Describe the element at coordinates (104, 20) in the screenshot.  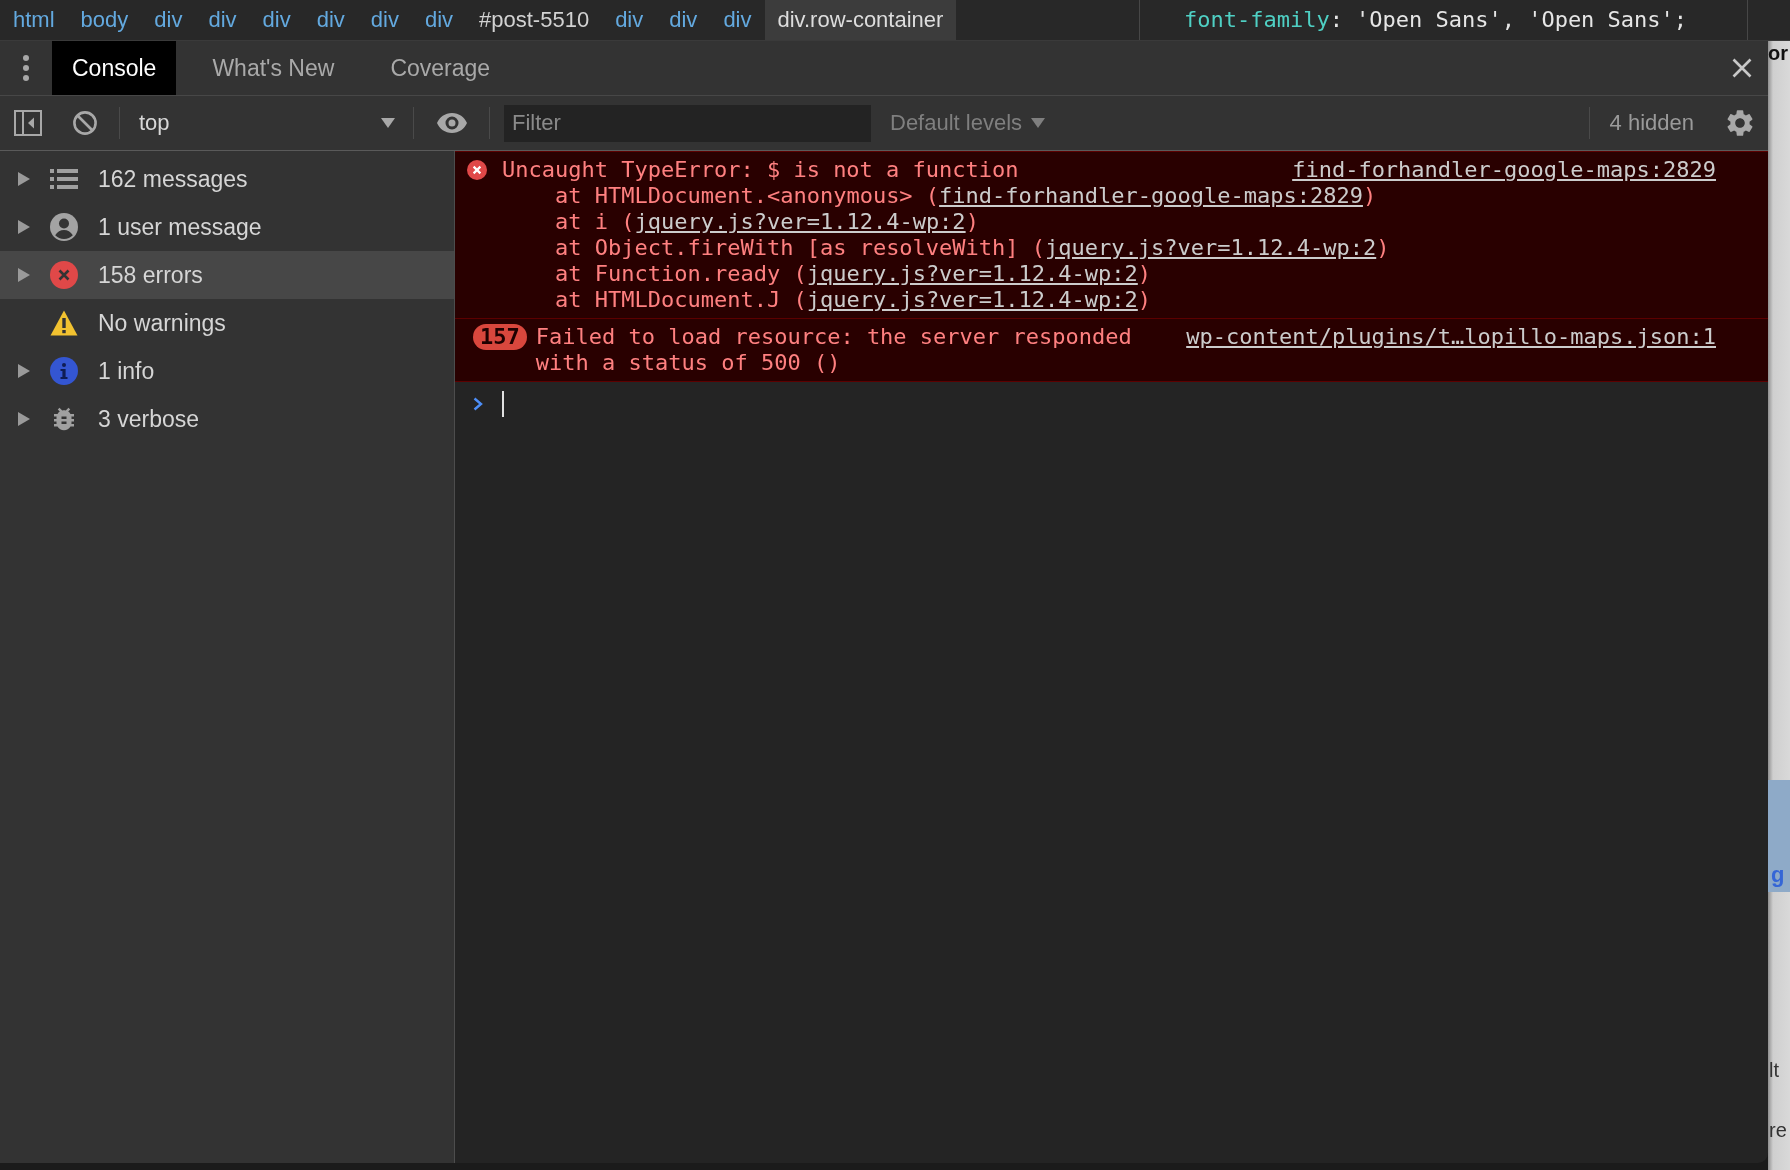
I see `breadcrumb: body` at that location.